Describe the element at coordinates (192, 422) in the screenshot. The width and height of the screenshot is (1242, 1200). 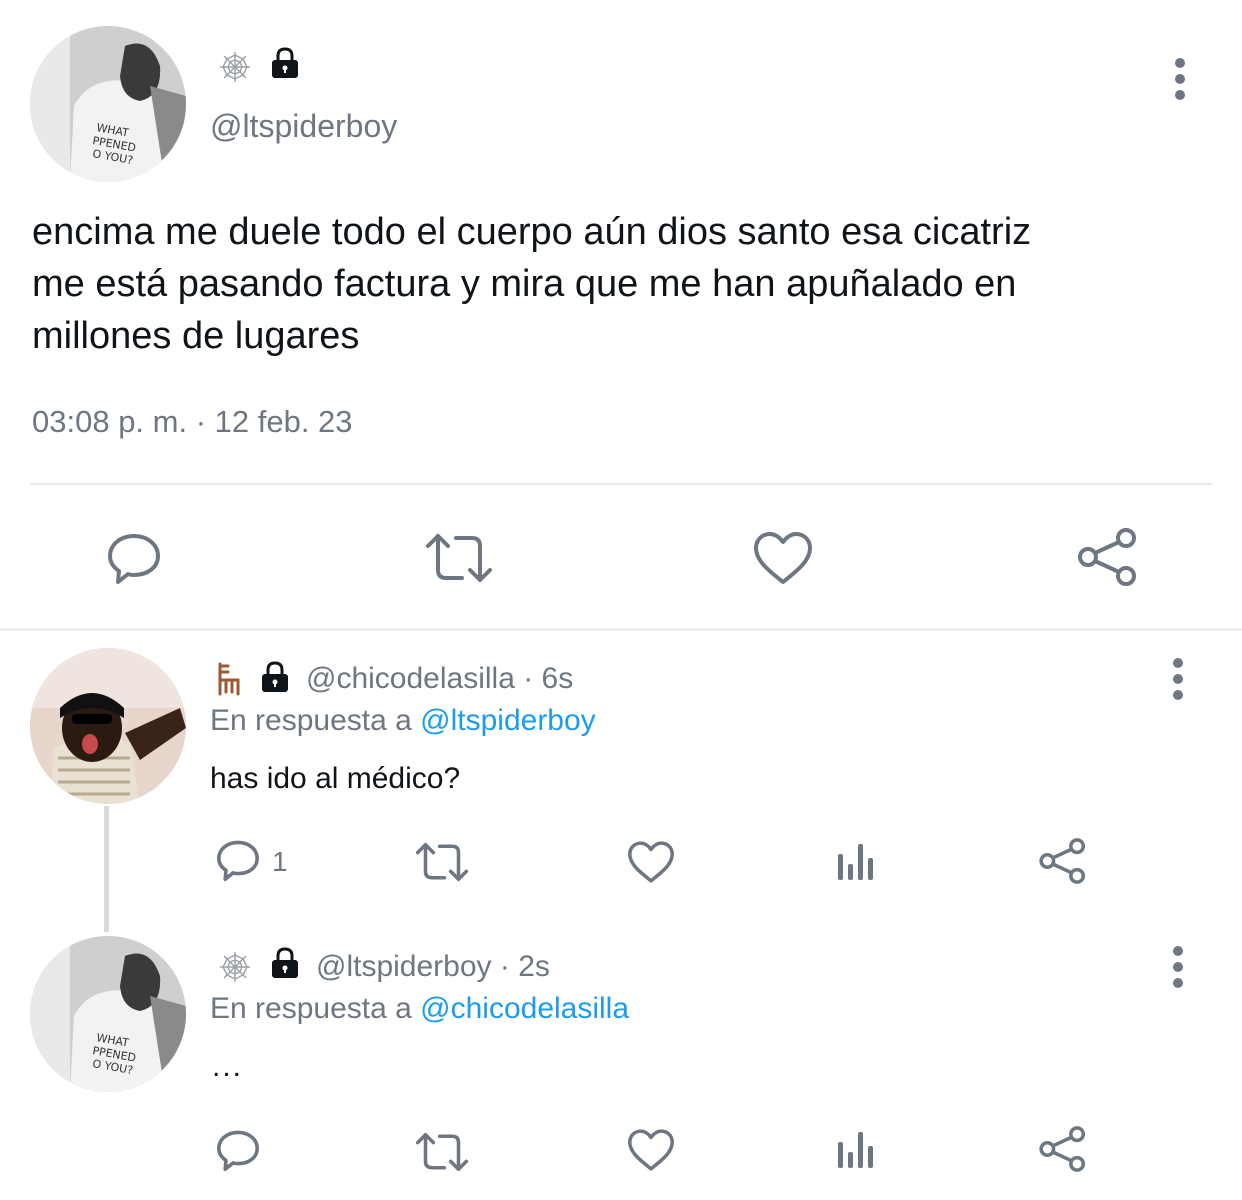
I see `tweet-timestamp: 03:08 p. m. · 12 feb. 23` at that location.